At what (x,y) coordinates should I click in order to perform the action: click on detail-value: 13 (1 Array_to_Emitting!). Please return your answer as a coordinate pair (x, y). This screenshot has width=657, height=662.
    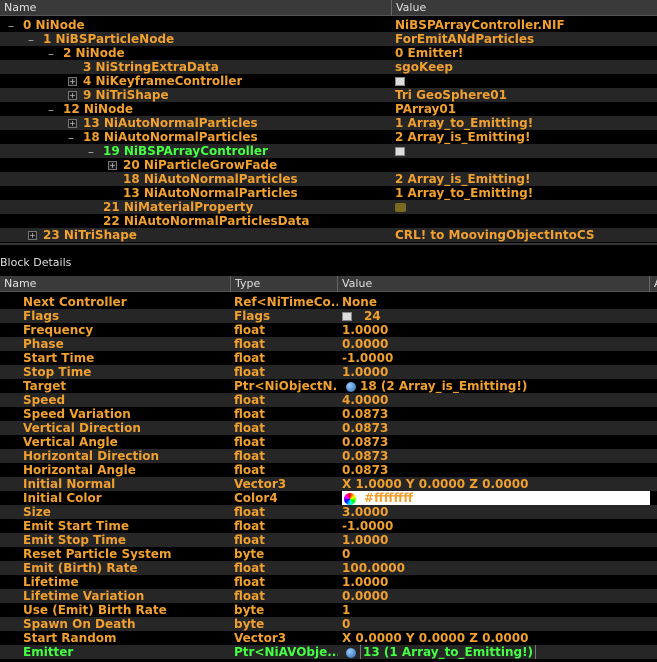
    Looking at the image, I should click on (500, 652).